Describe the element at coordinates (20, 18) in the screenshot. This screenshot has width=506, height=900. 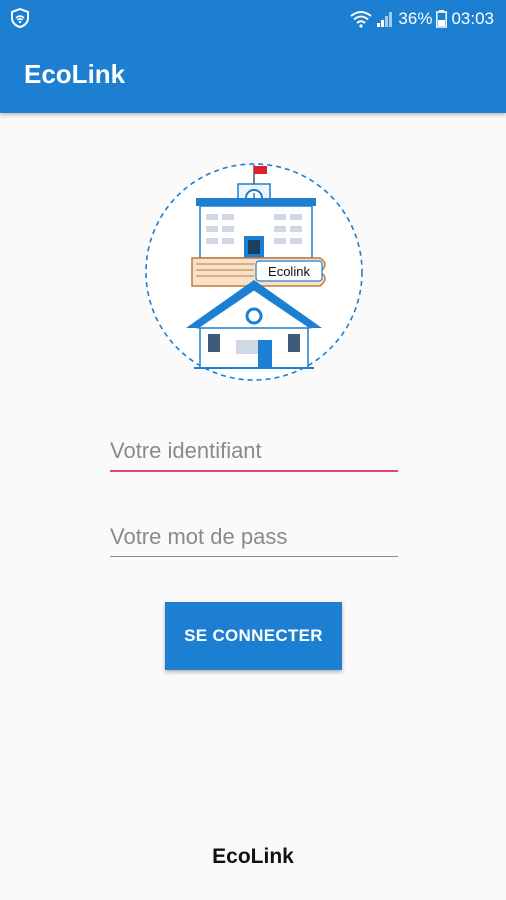
I see `shield-icon` at that location.